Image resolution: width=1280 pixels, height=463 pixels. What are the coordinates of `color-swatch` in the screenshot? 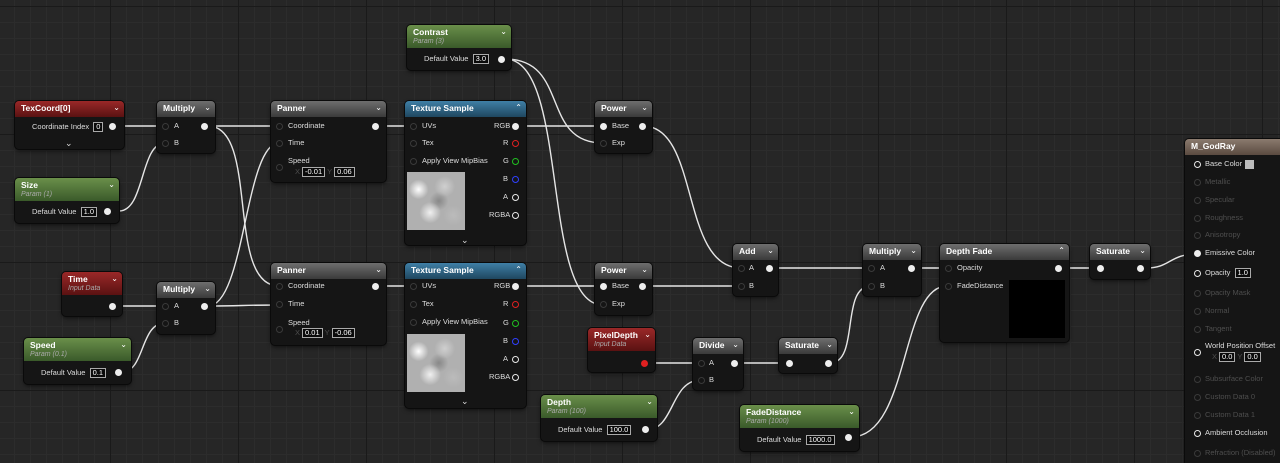 It's located at (1250, 164).